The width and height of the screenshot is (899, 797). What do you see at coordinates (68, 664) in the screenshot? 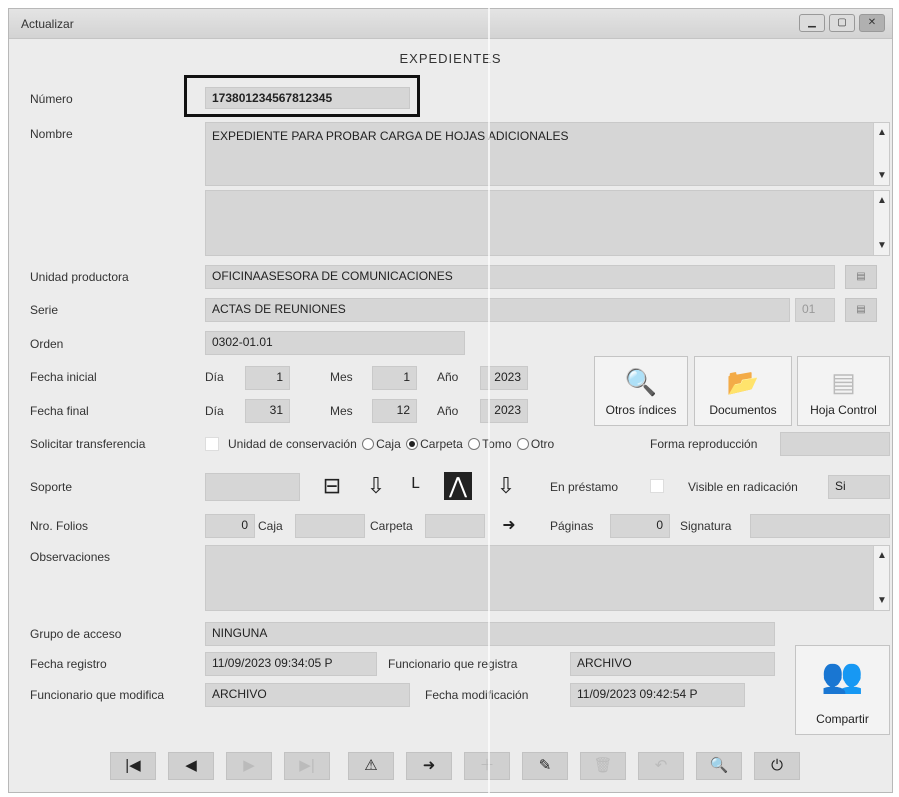
I see `fecha-registro-label: Fecha registro` at bounding box center [68, 664].